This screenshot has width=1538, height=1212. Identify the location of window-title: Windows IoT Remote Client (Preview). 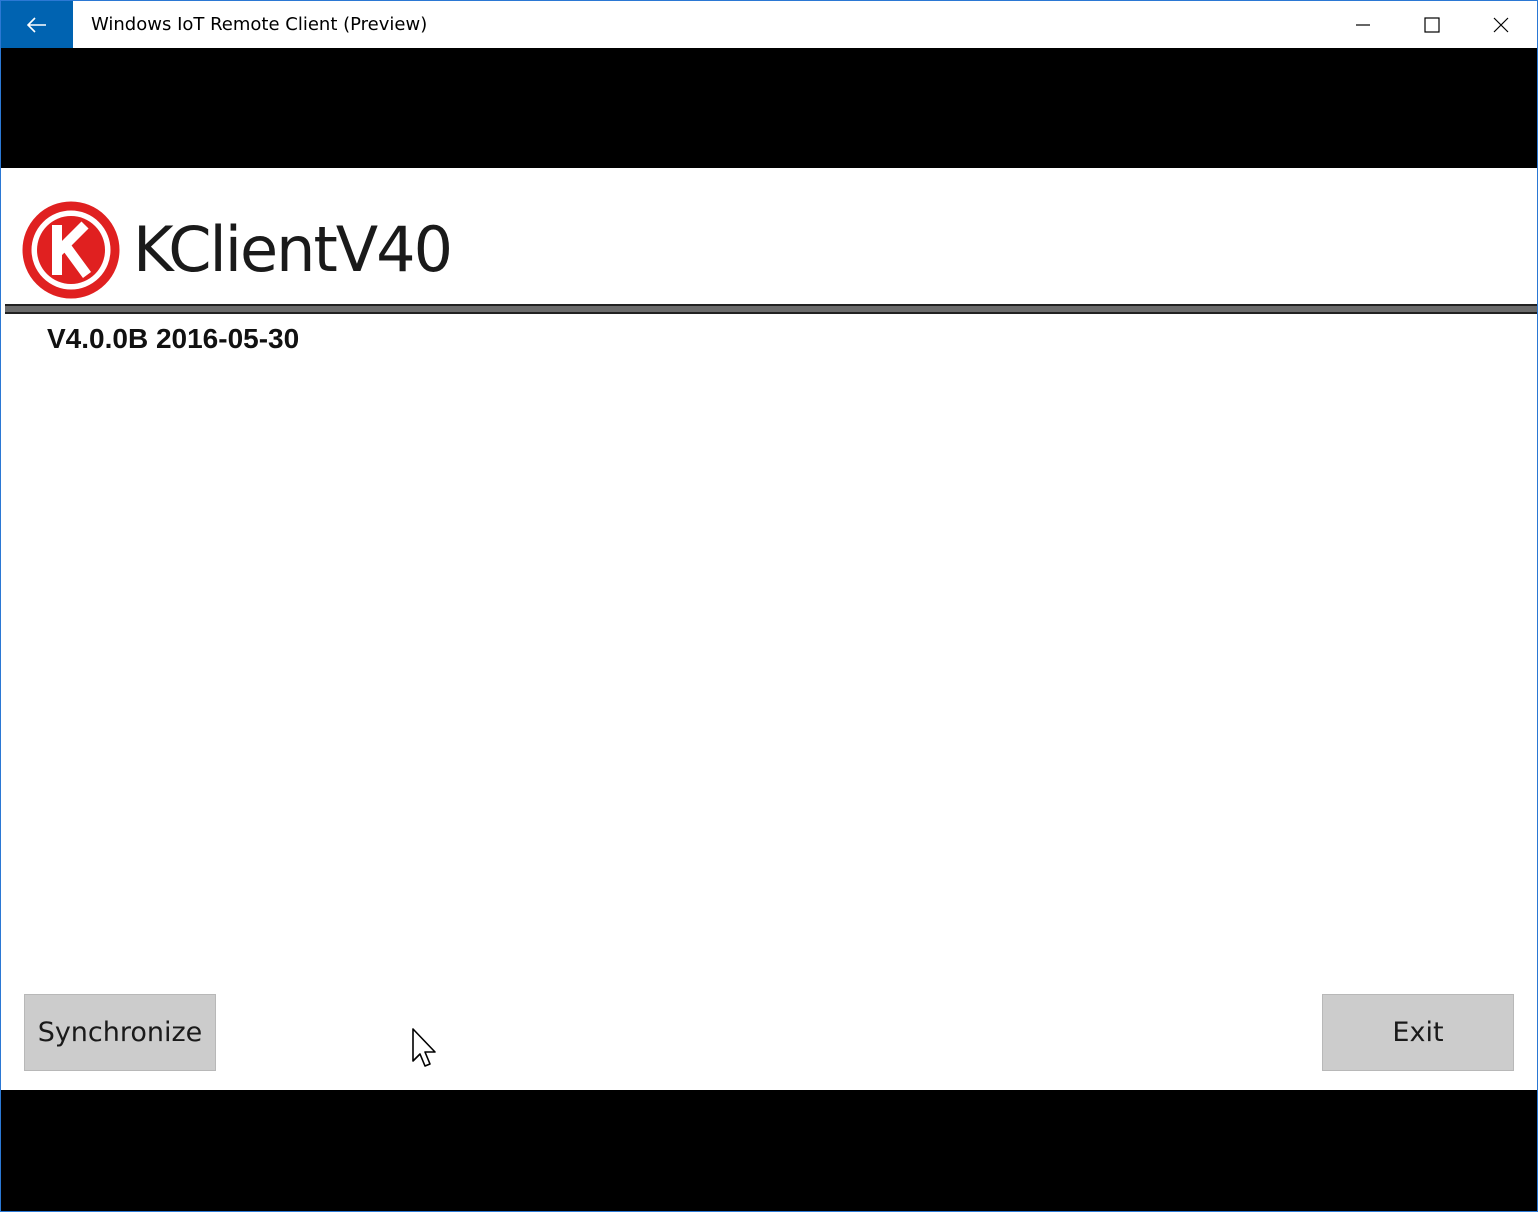
(259, 24).